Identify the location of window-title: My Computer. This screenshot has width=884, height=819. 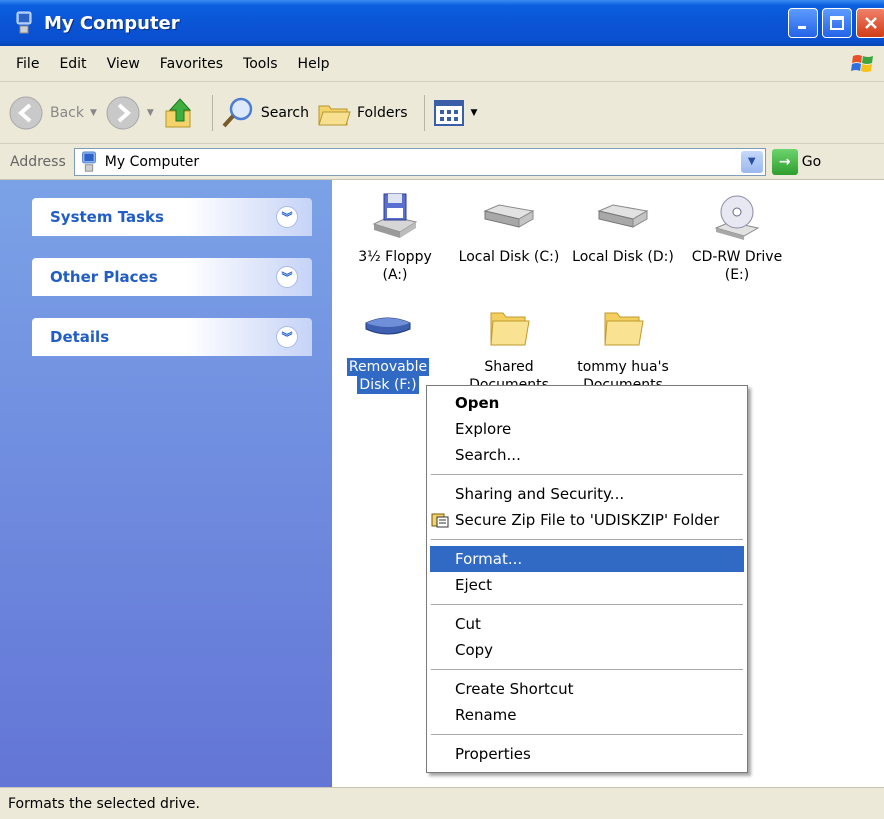
(112, 23).